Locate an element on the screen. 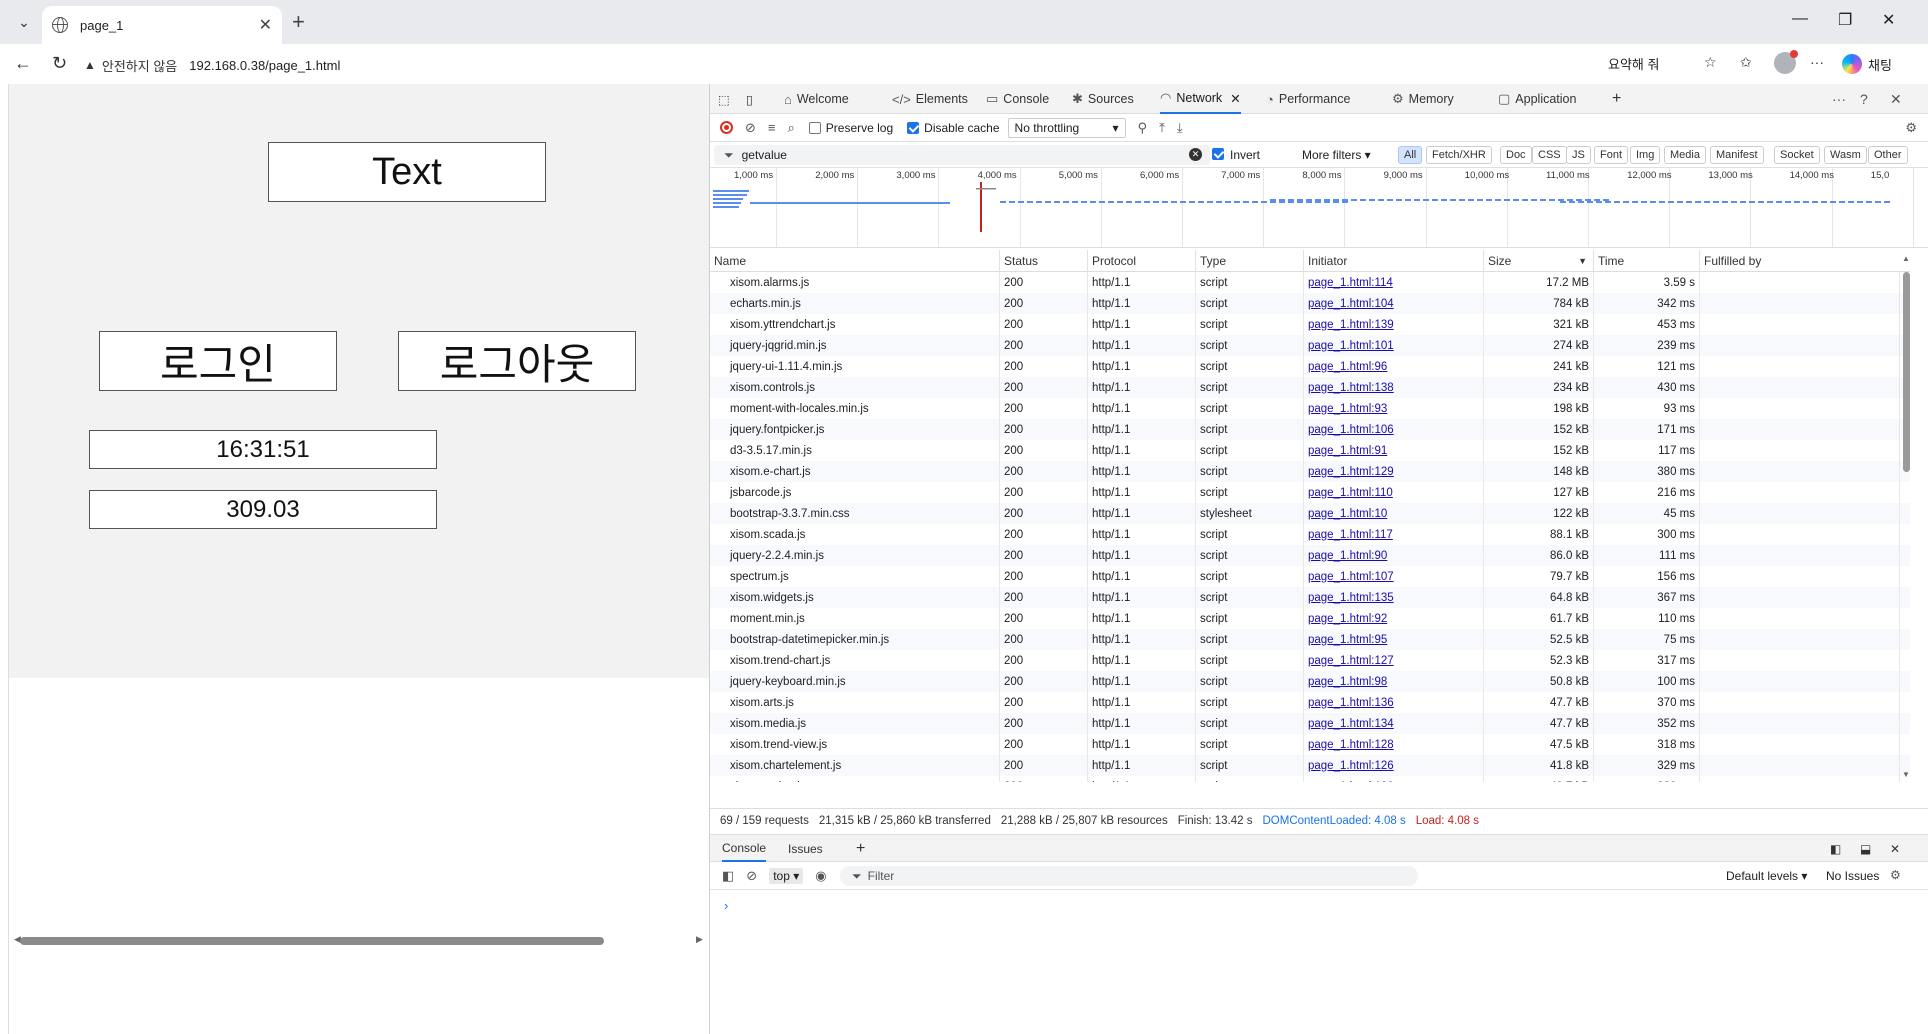 This screenshot has width=1928, height=1034. cell-initiator: page_1.html:91 is located at coordinates (1394, 450).